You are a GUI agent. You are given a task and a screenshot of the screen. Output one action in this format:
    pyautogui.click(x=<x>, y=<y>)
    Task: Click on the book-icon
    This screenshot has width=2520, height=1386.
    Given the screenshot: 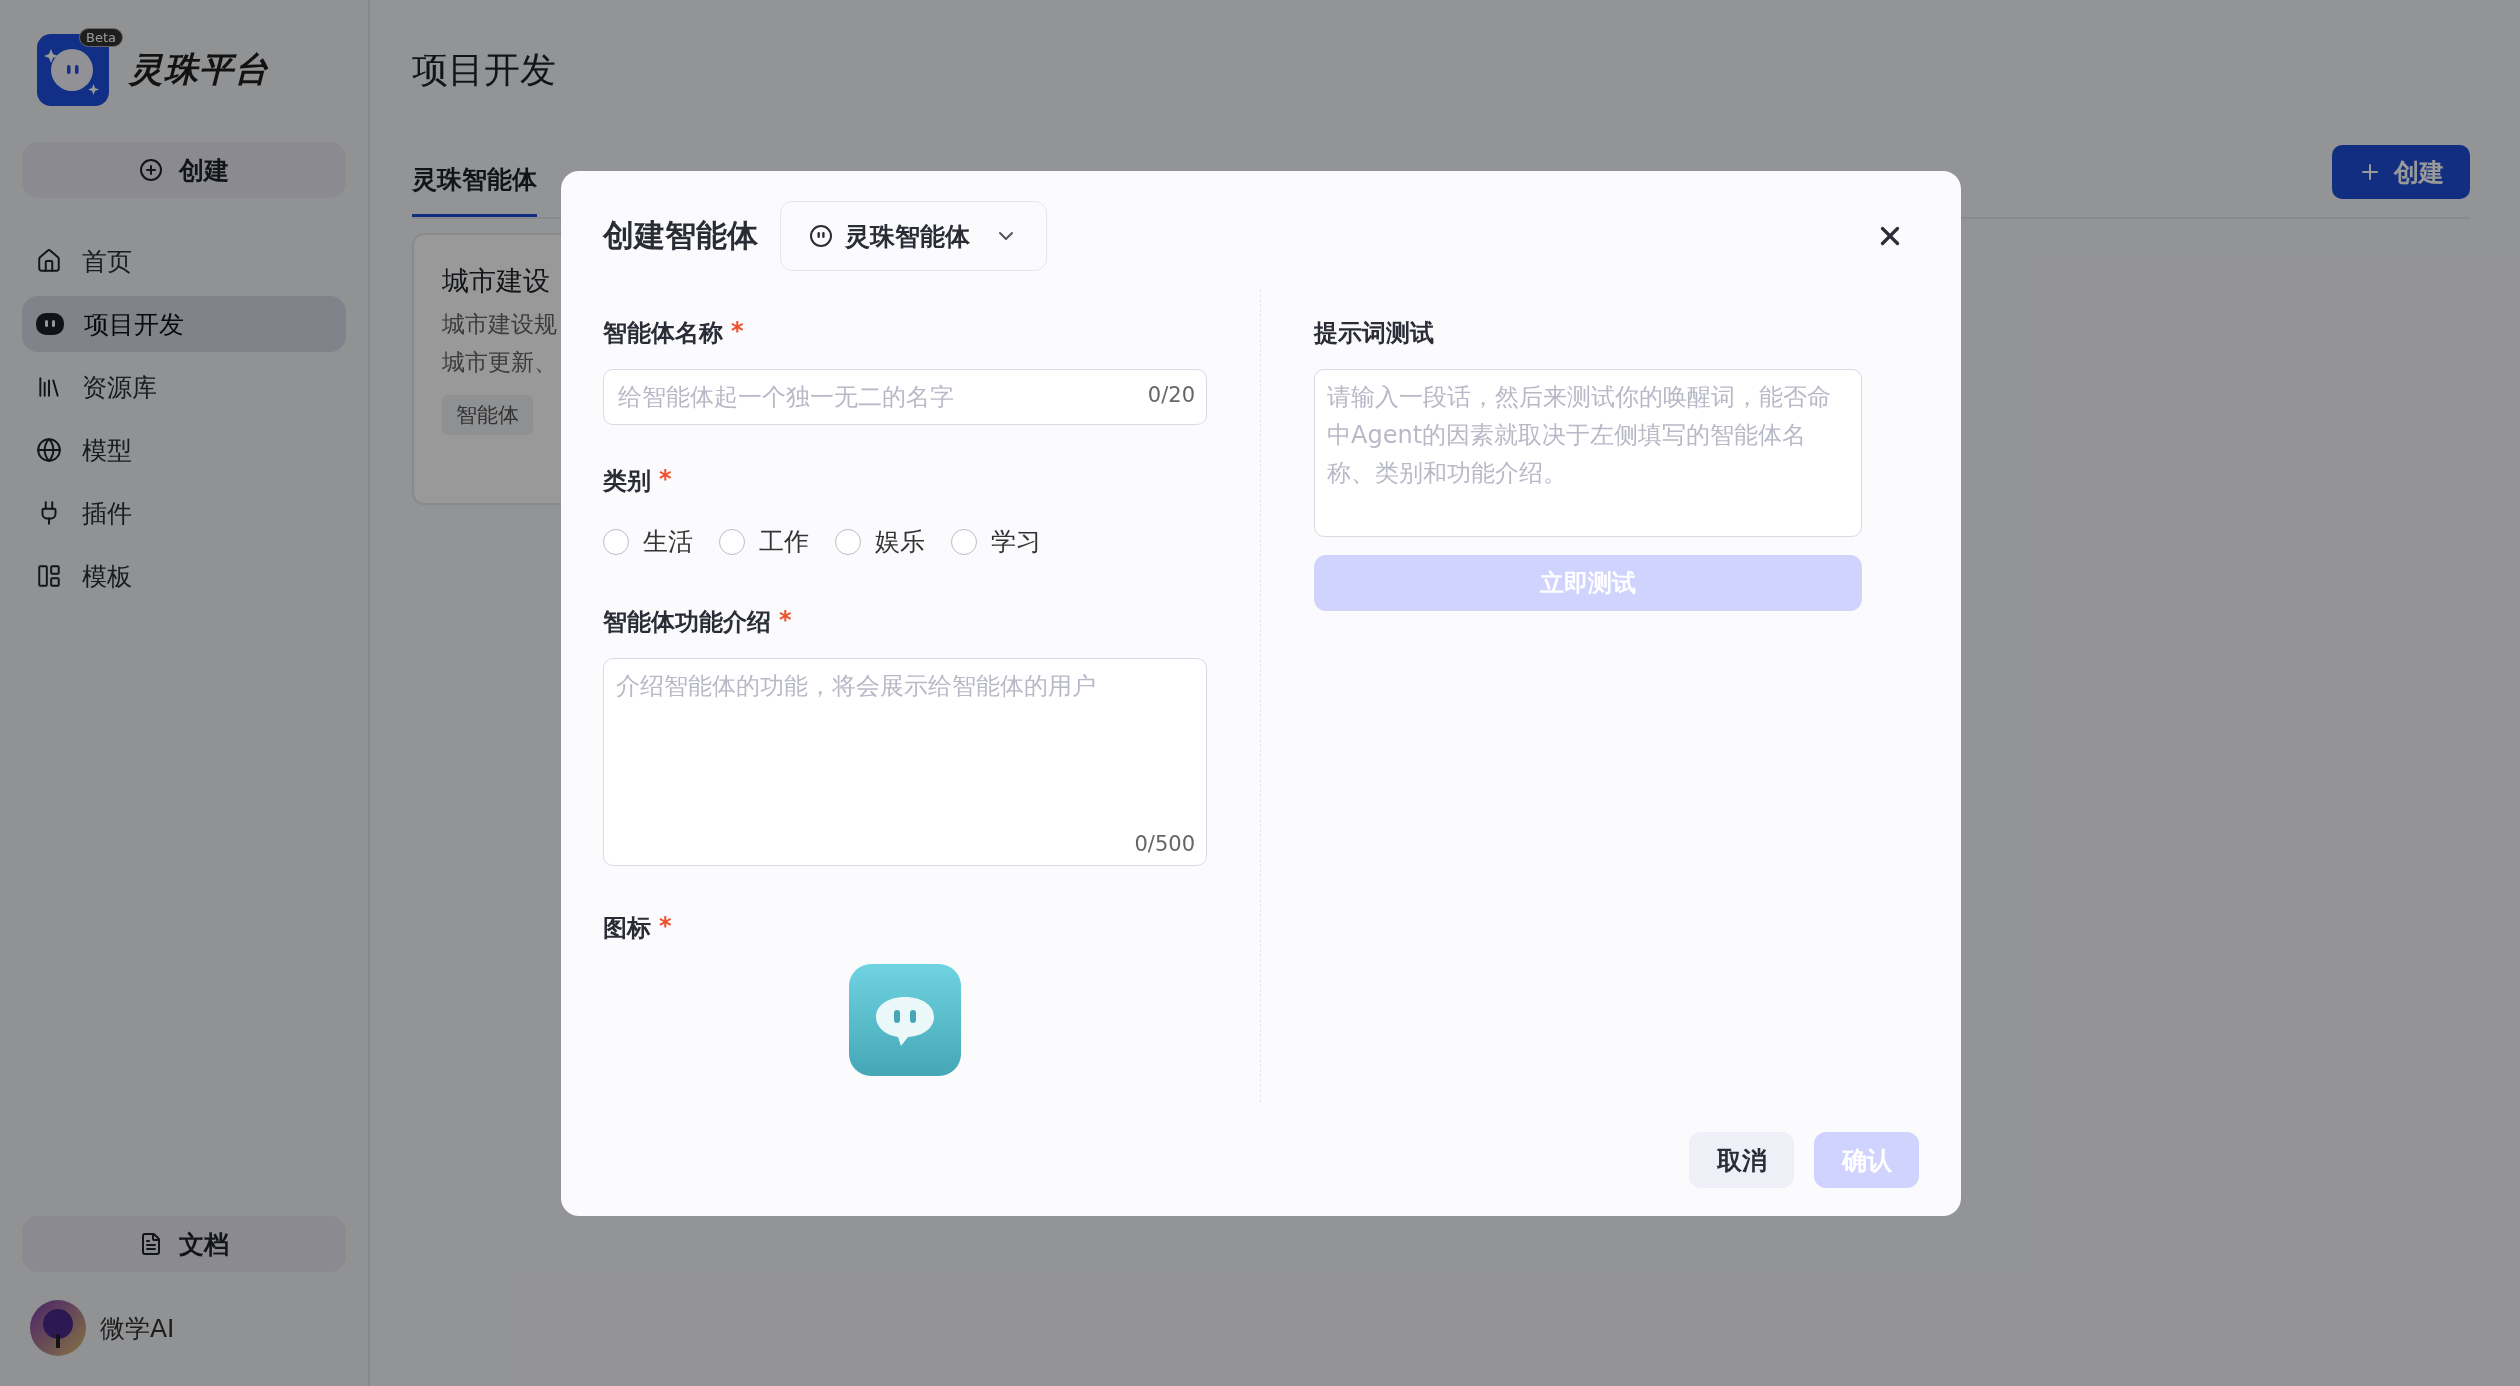 What is the action you would take?
    pyautogui.click(x=49, y=387)
    